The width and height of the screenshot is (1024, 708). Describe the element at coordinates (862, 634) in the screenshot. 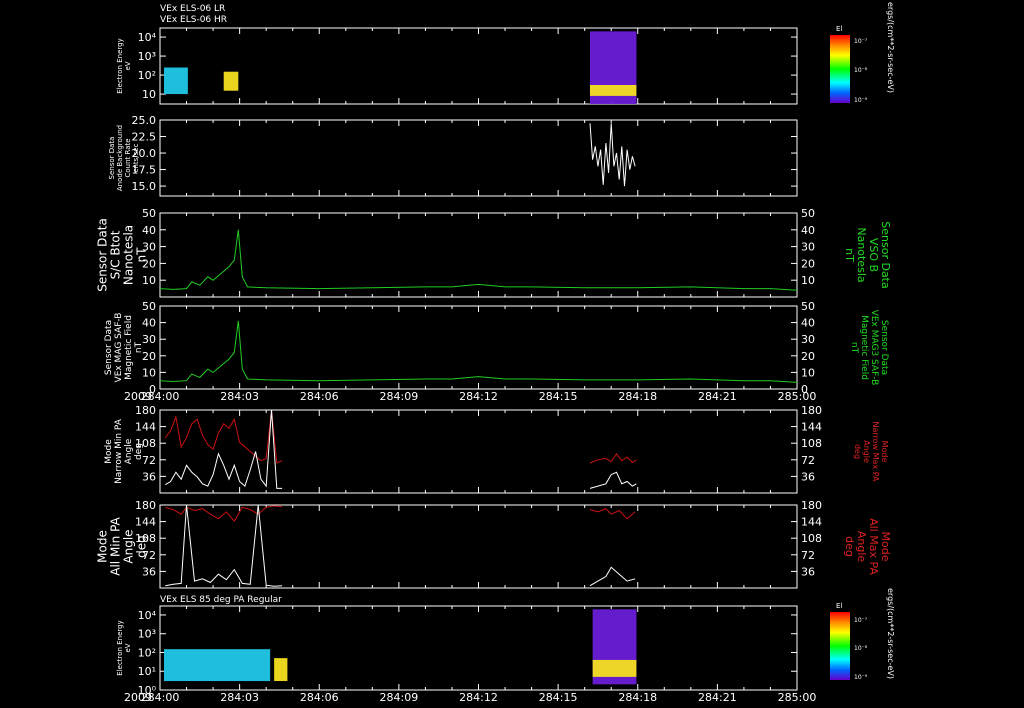

I see `colorbar-bottom: El 10⁻⁷ 10⁻⁸ 10⁻⁹ ergs/(cm**2-sr-sec-eV)` at that location.